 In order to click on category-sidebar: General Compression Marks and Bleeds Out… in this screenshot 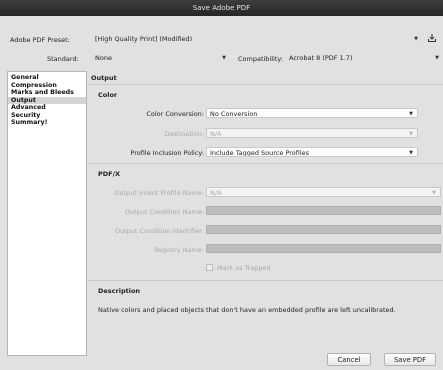, I will do `click(47, 213)`.